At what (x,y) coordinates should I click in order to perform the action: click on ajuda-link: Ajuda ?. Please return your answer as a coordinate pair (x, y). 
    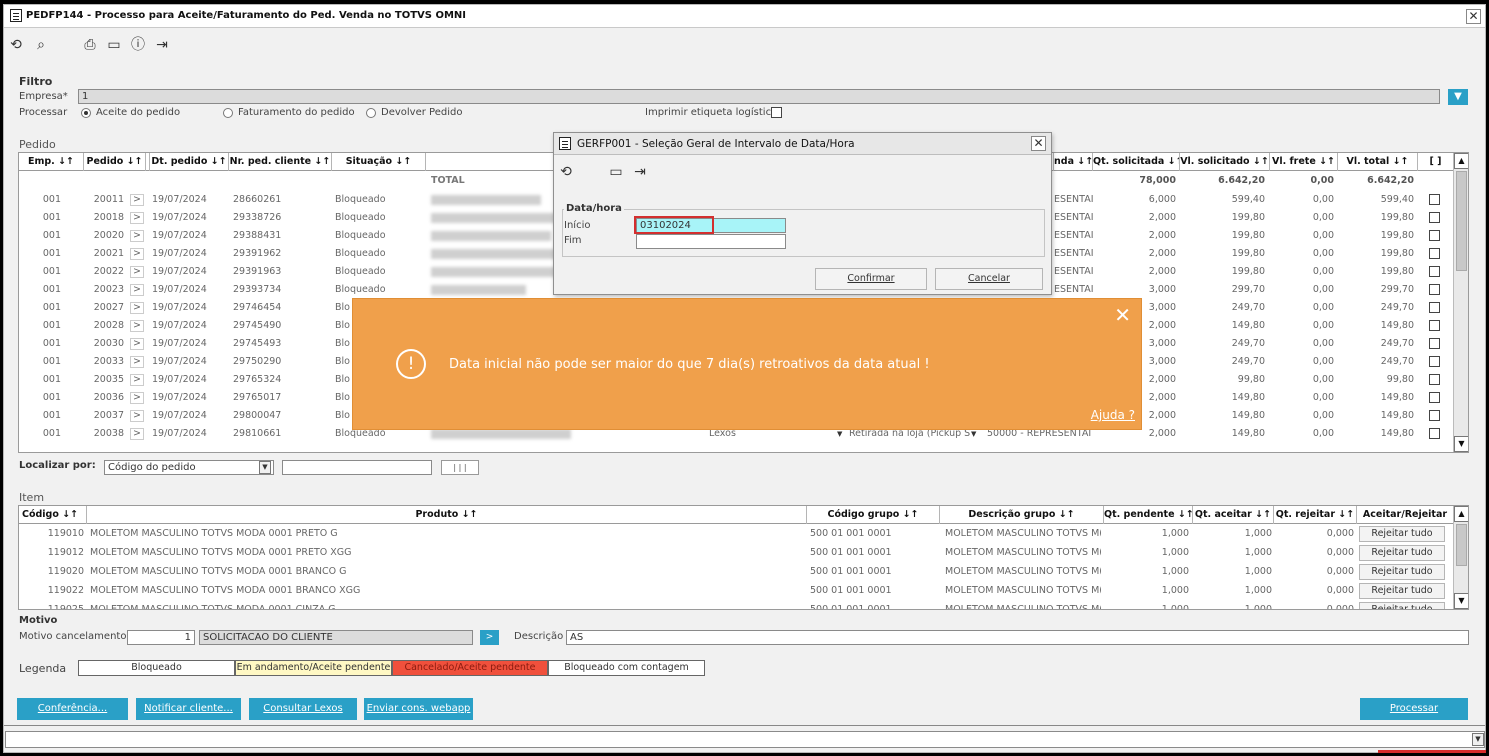
    Looking at the image, I should click on (1113, 415).